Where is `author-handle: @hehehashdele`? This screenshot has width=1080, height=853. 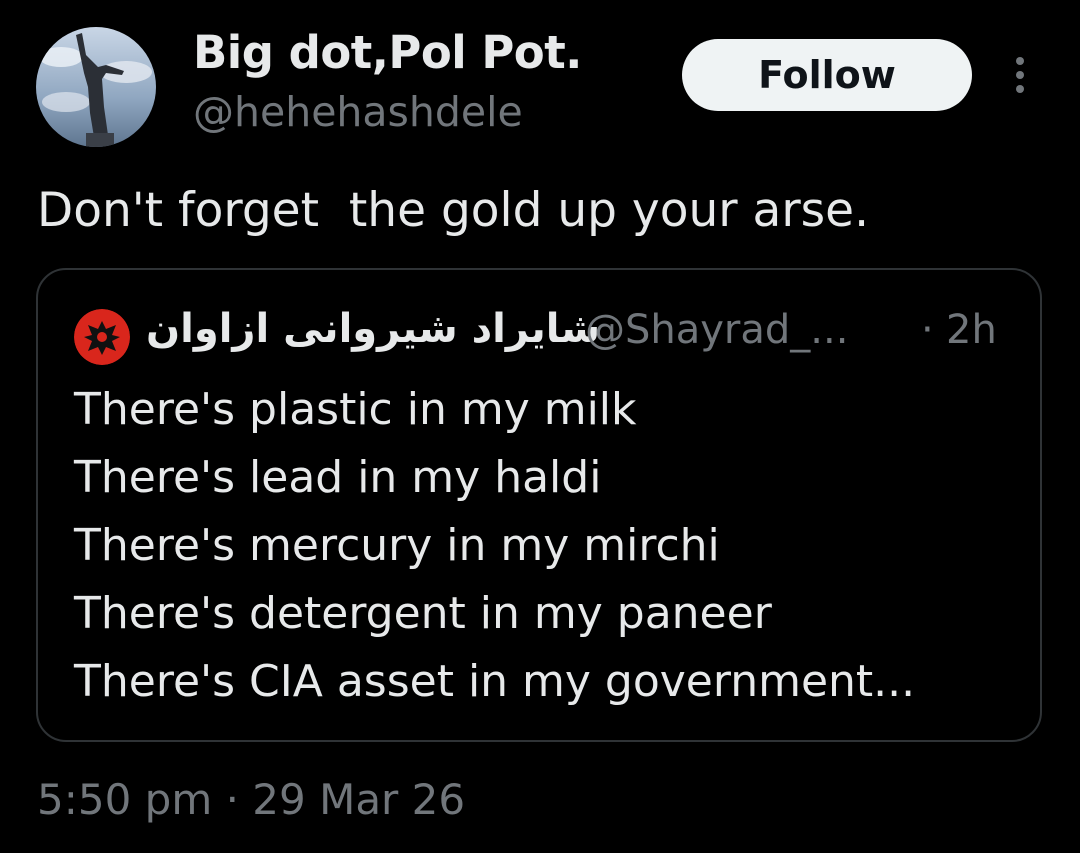 author-handle: @hehehashdele is located at coordinates (358, 112).